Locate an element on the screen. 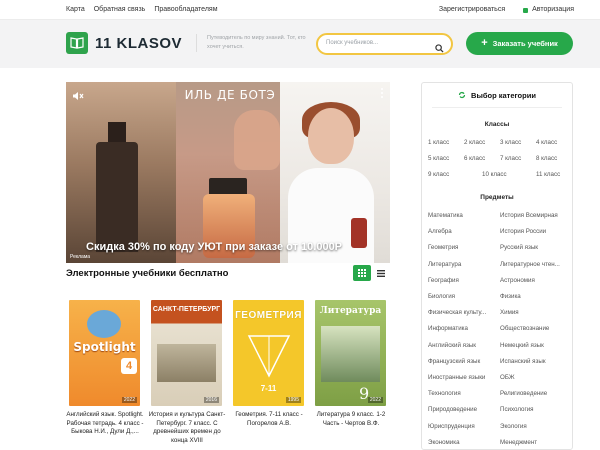  divider is located at coordinates (497, 107).